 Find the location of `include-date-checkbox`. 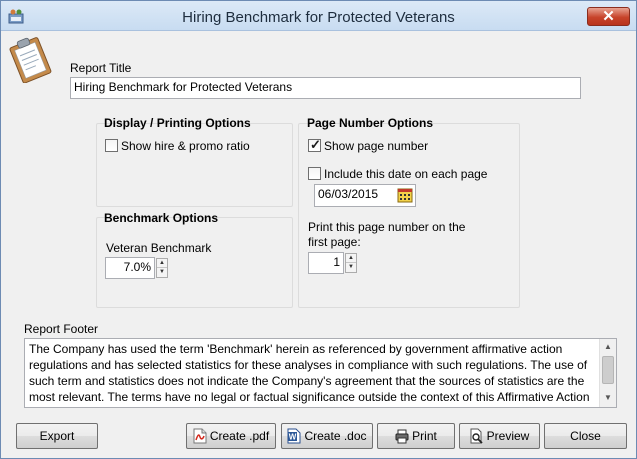

include-date-checkbox is located at coordinates (314, 173).